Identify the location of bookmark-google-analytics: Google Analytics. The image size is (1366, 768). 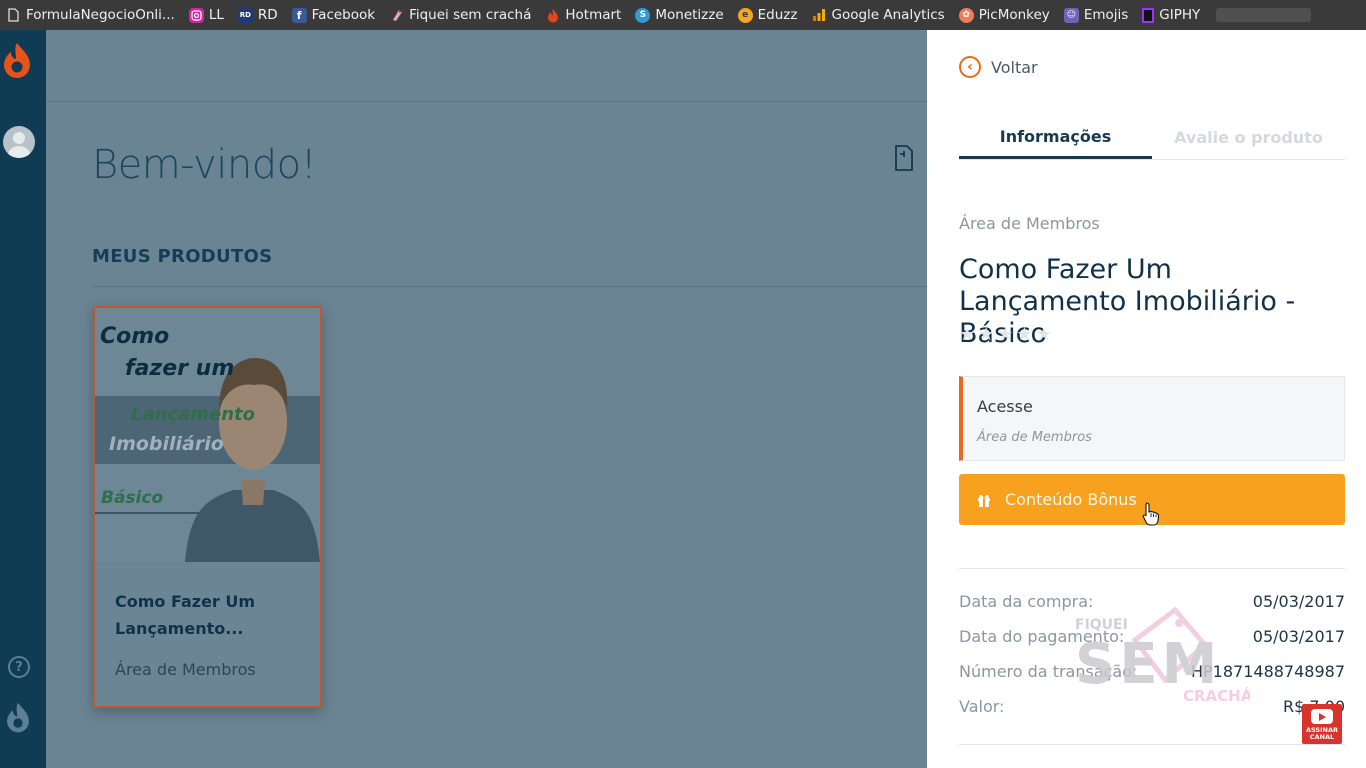
(878, 15).